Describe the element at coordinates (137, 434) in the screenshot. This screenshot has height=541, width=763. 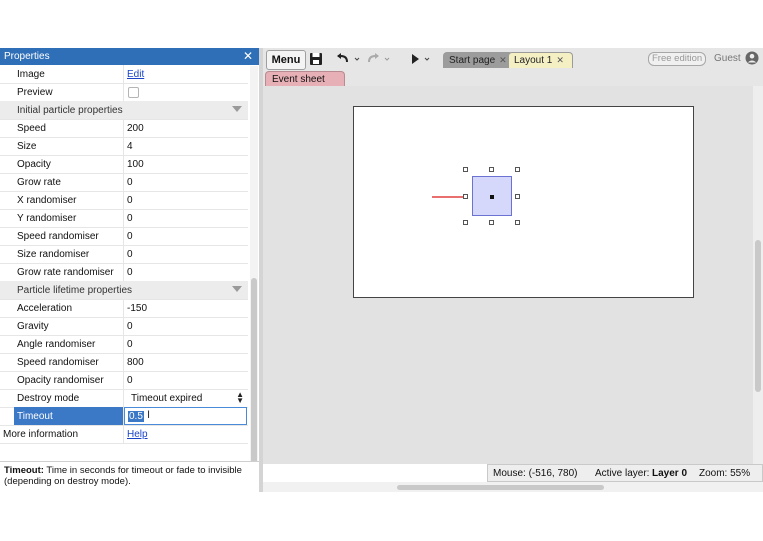
I see `more-information-link: Help` at that location.